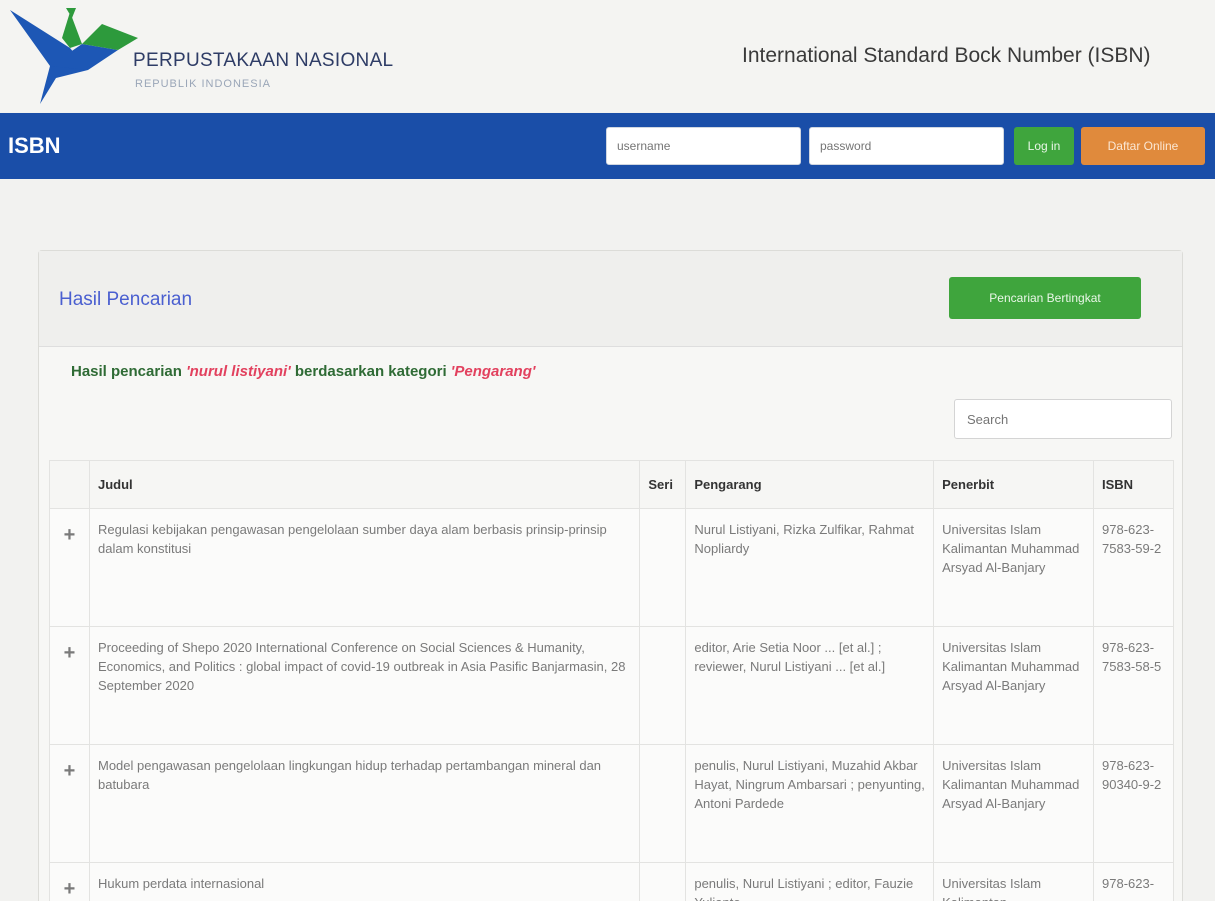 This screenshot has height=901, width=1215. I want to click on col-pengarang: Pengarang, so click(810, 484).